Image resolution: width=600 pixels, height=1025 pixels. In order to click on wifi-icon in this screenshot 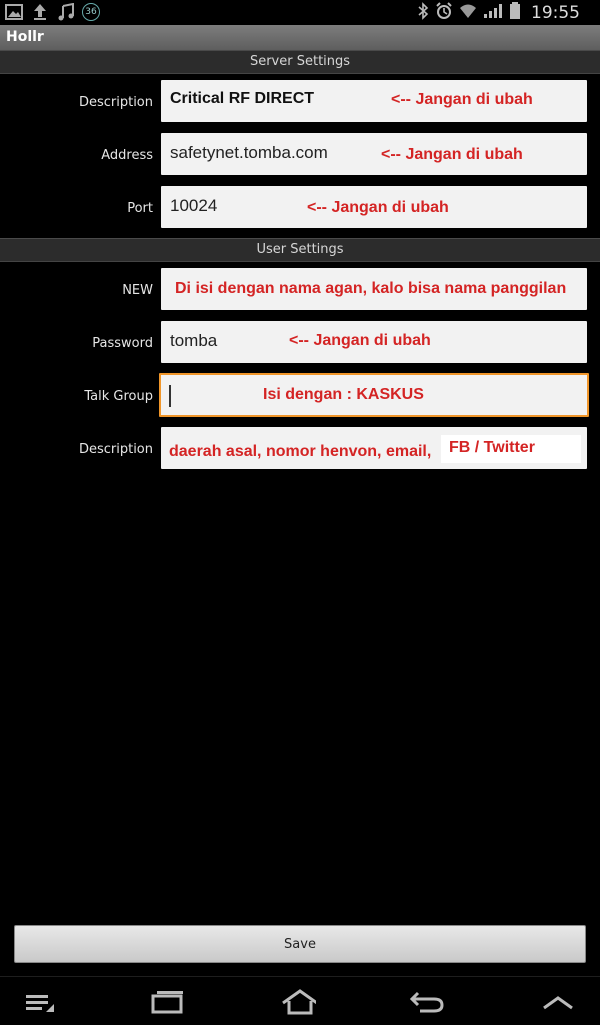, I will do `click(468, 13)`.